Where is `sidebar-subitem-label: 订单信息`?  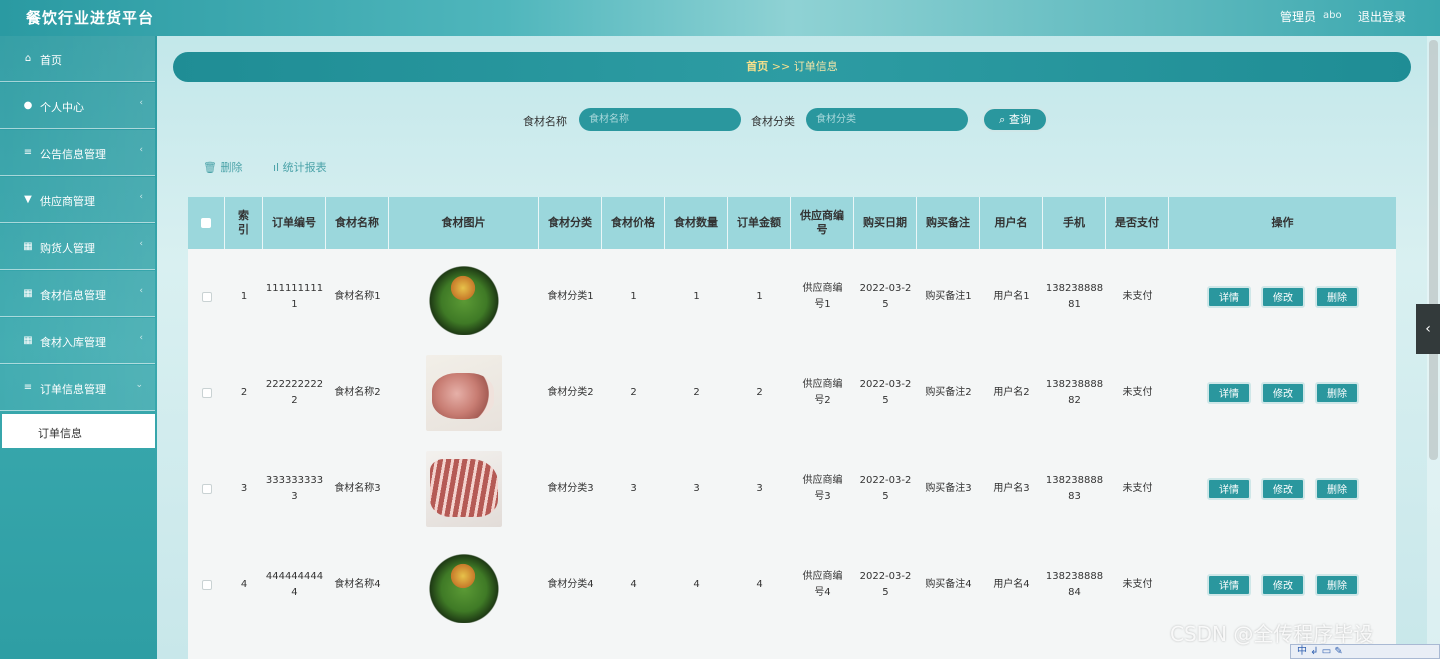
sidebar-subitem-label: 订单信息 is located at coordinates (60, 433).